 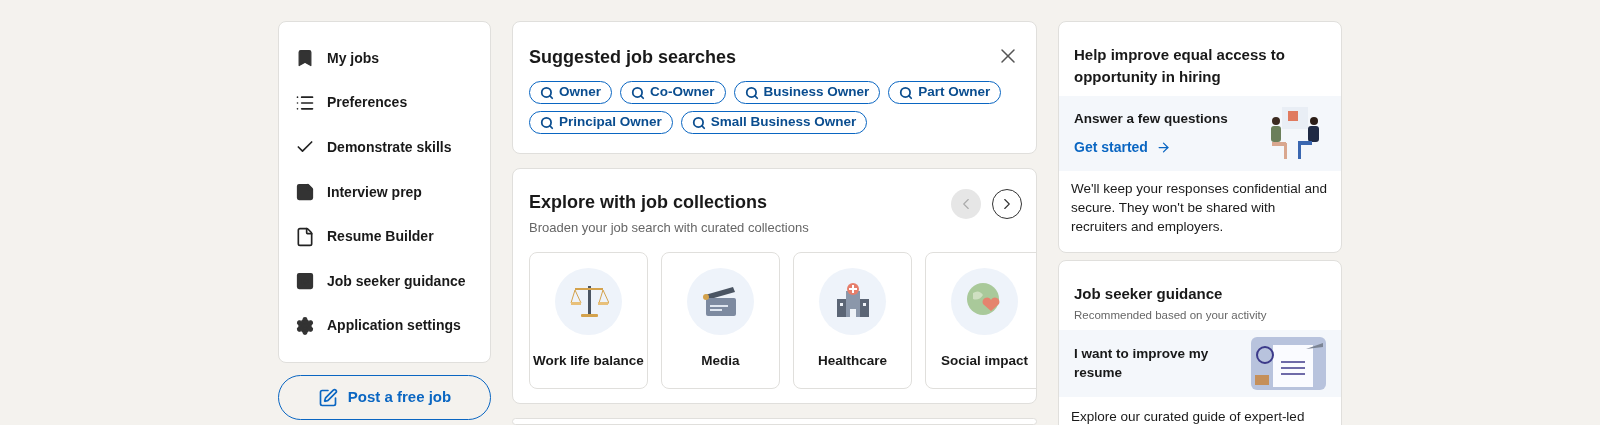 I want to click on guidance-prompt: I want to improve my resume, so click(x=1142, y=364).